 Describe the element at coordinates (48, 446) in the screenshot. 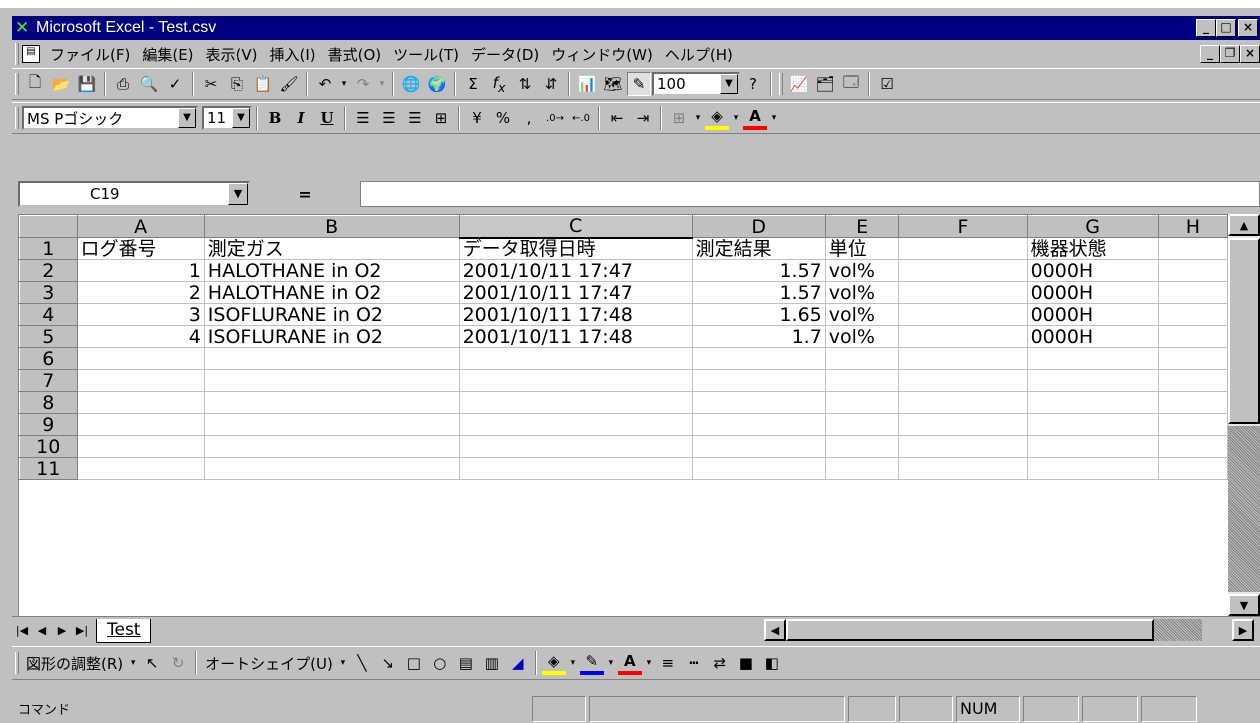

I see `row-header: 10` at that location.